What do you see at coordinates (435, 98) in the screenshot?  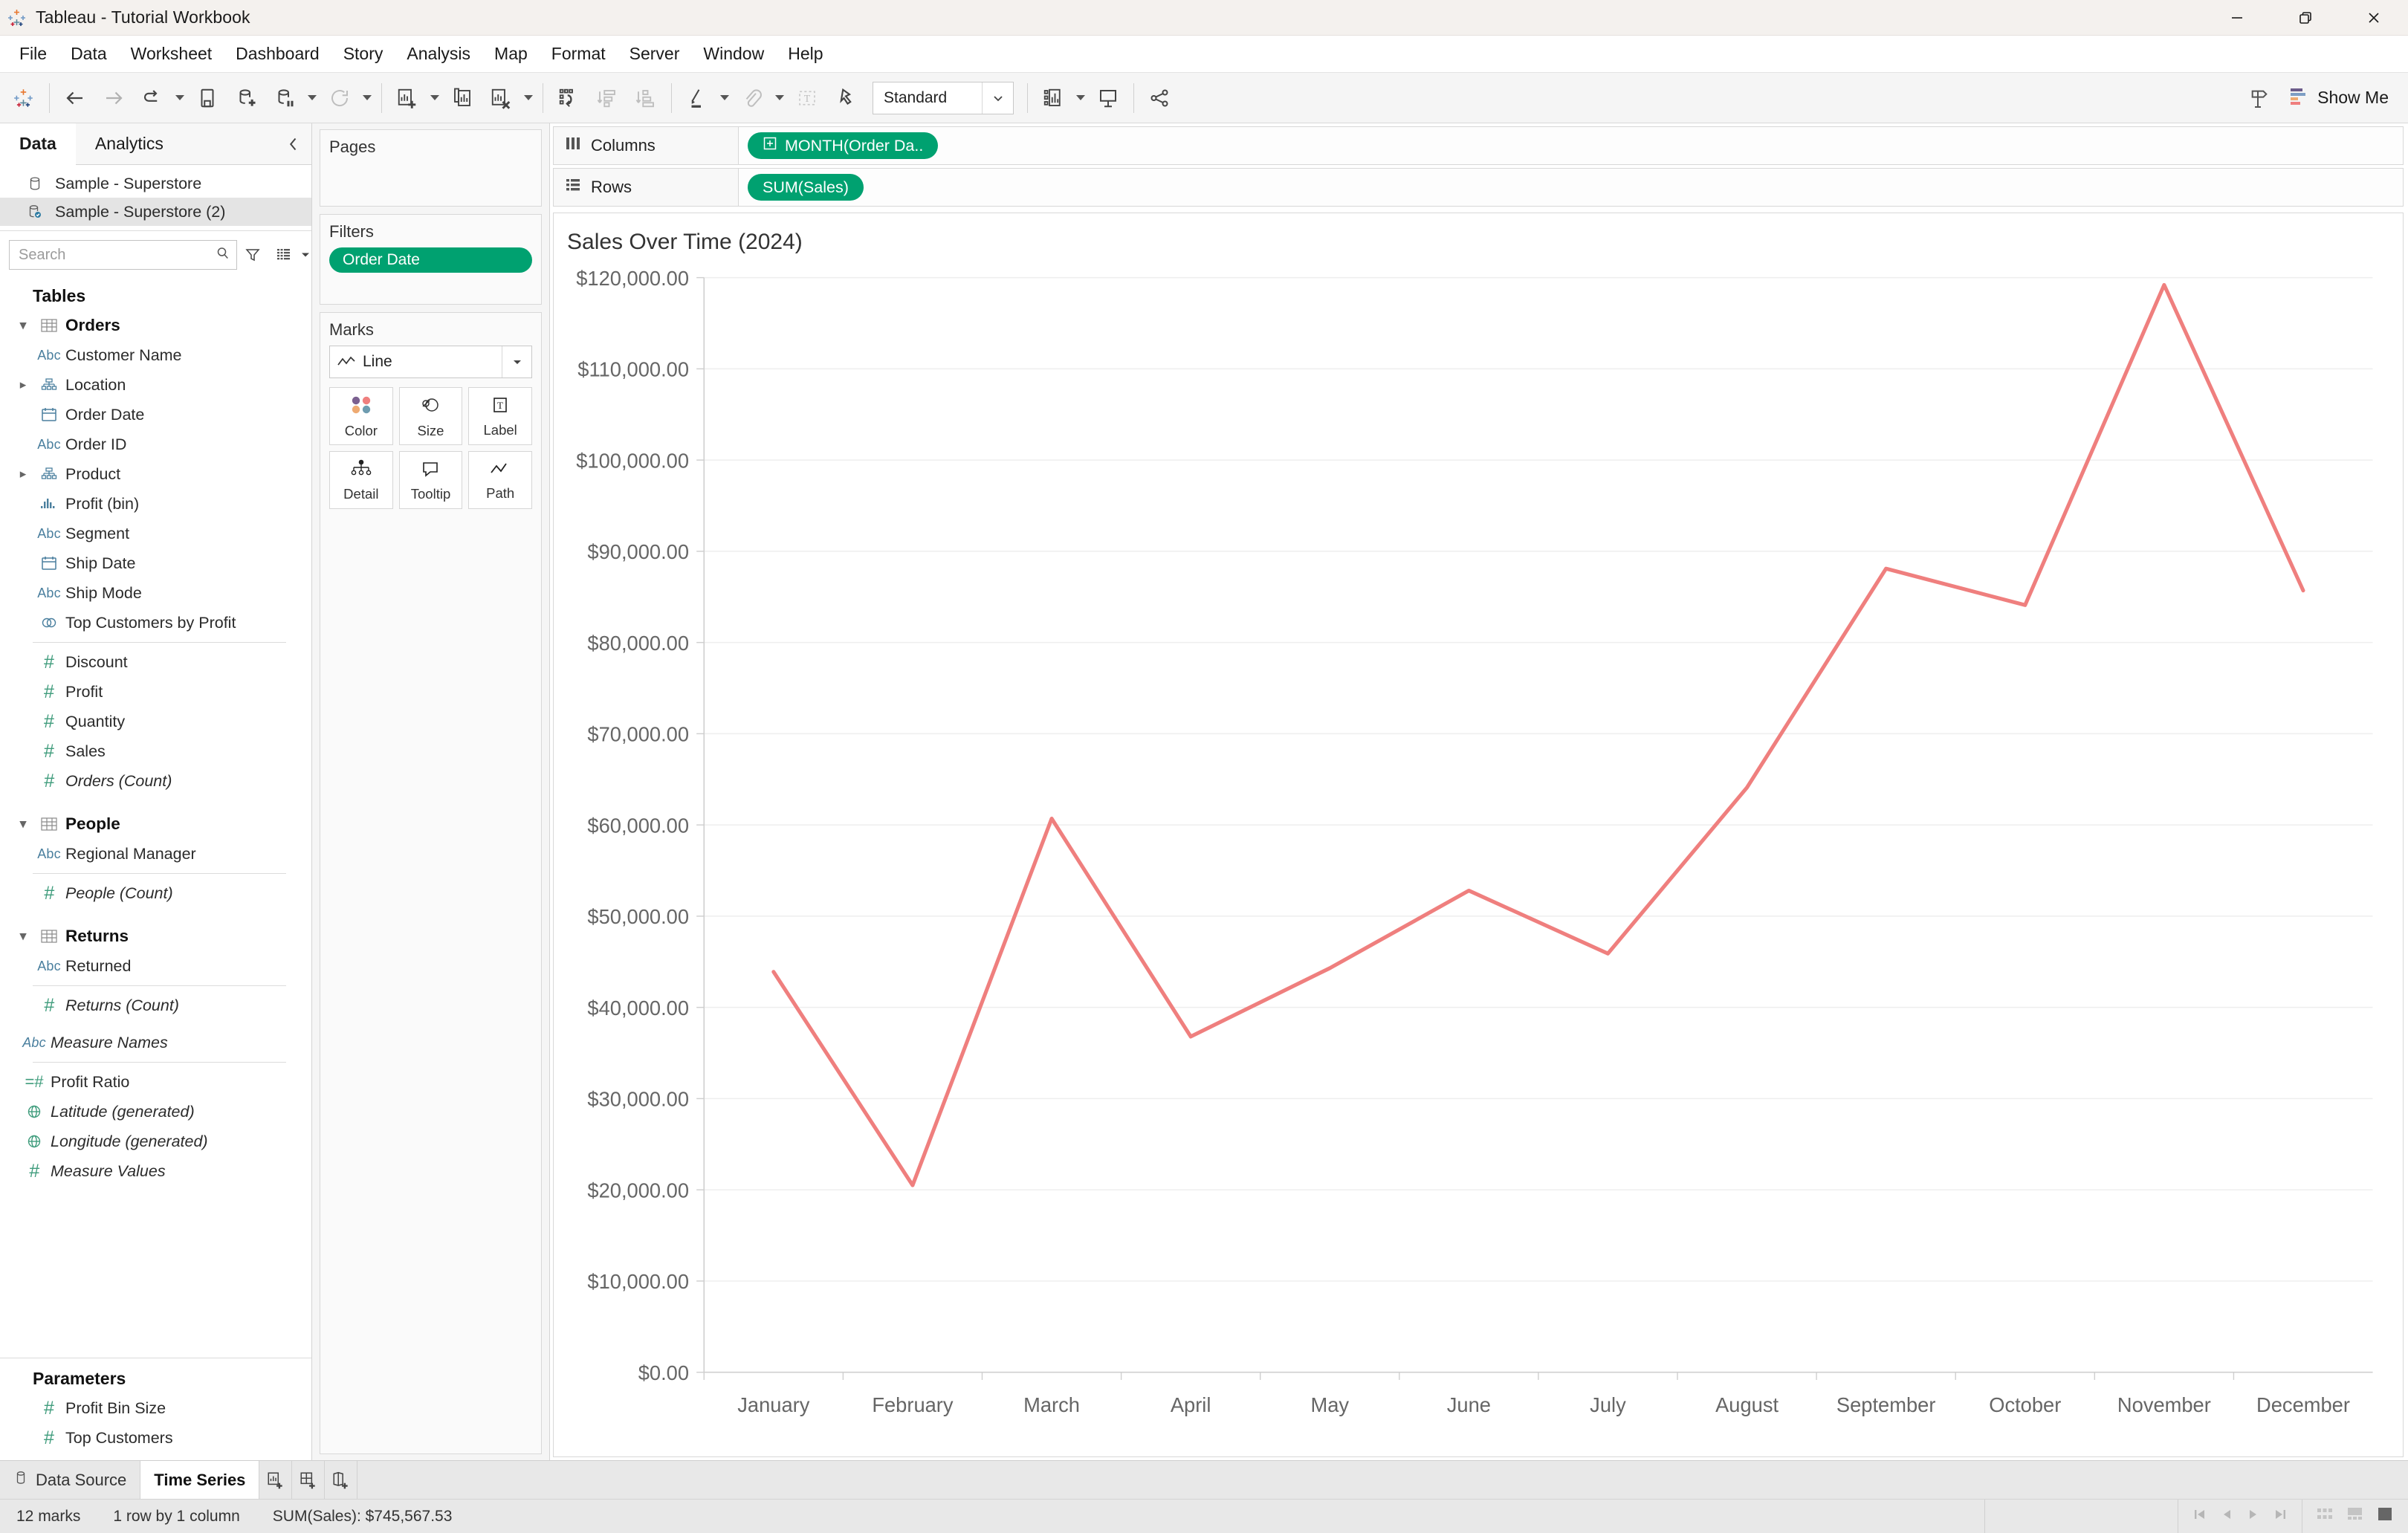 I see `new-worksheet-caret-icon` at bounding box center [435, 98].